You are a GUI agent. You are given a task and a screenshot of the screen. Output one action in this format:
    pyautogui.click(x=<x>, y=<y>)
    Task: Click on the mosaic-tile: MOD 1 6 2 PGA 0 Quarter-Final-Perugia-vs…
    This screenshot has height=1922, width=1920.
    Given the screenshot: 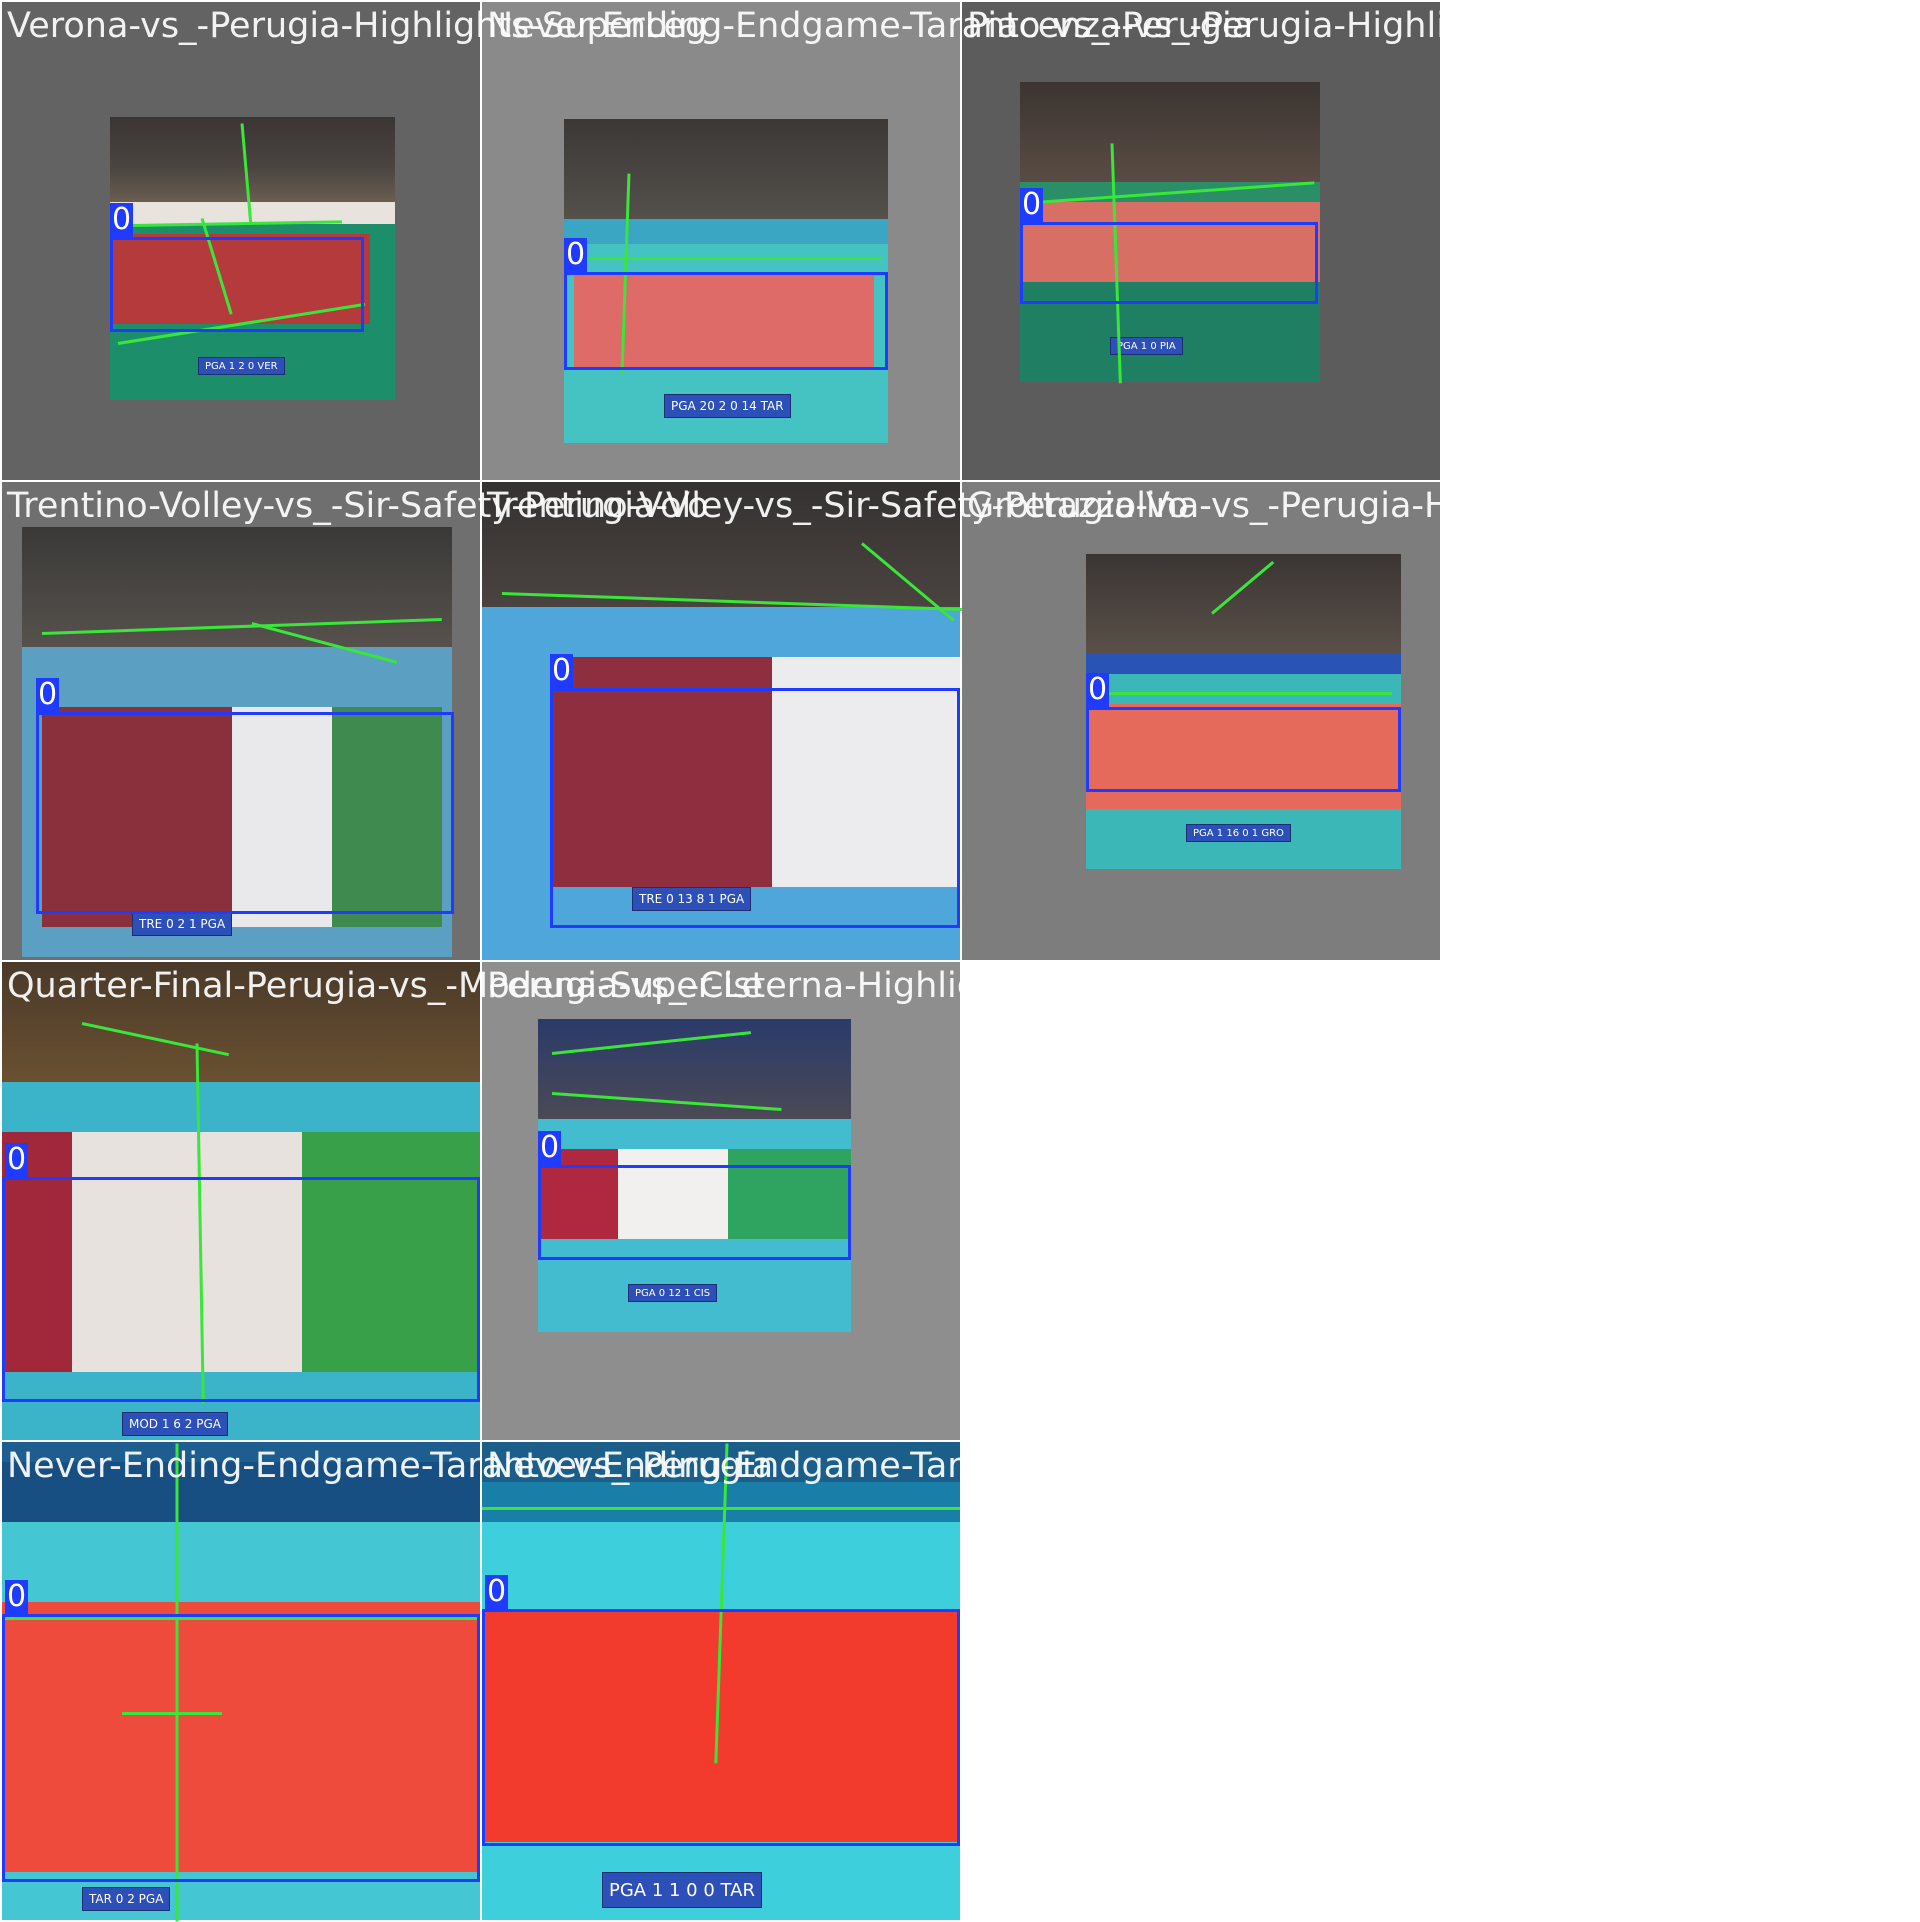 What is the action you would take?
    pyautogui.click(x=382, y=1201)
    